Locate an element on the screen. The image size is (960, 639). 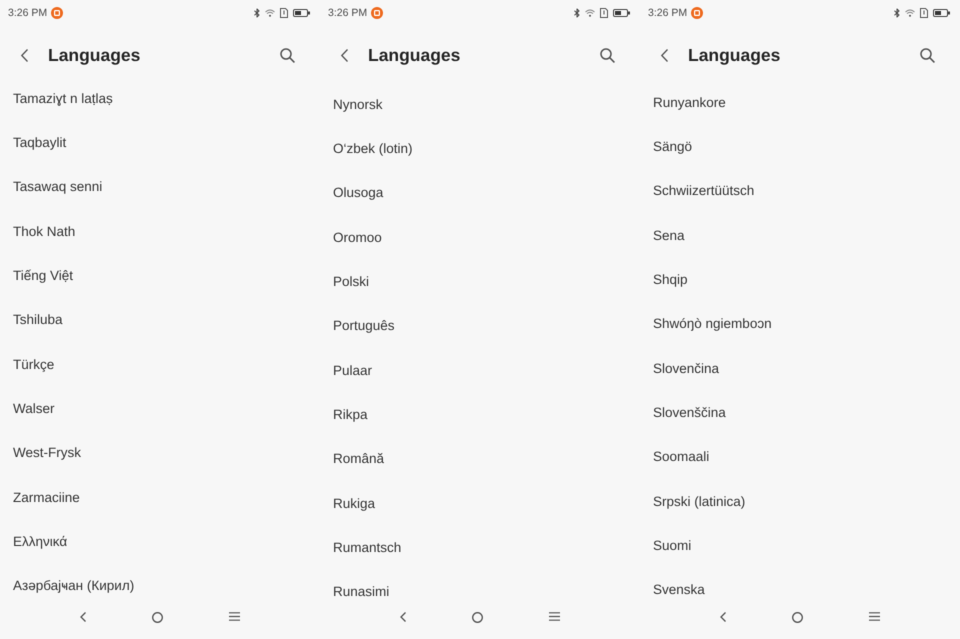
language-item: Азәрбајҹан (Кирил) is located at coordinates (160, 585).